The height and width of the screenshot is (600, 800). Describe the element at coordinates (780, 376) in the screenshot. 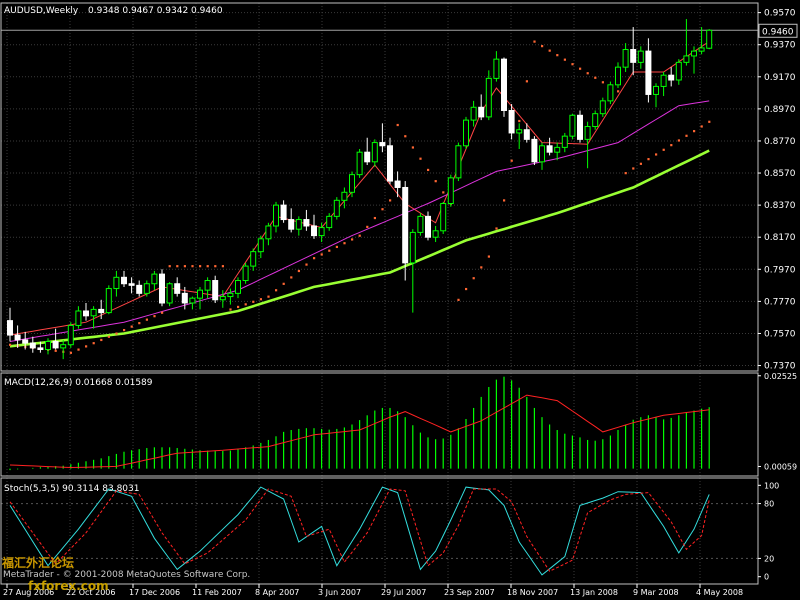

I see `macd-tick-label: 0.02525` at that location.